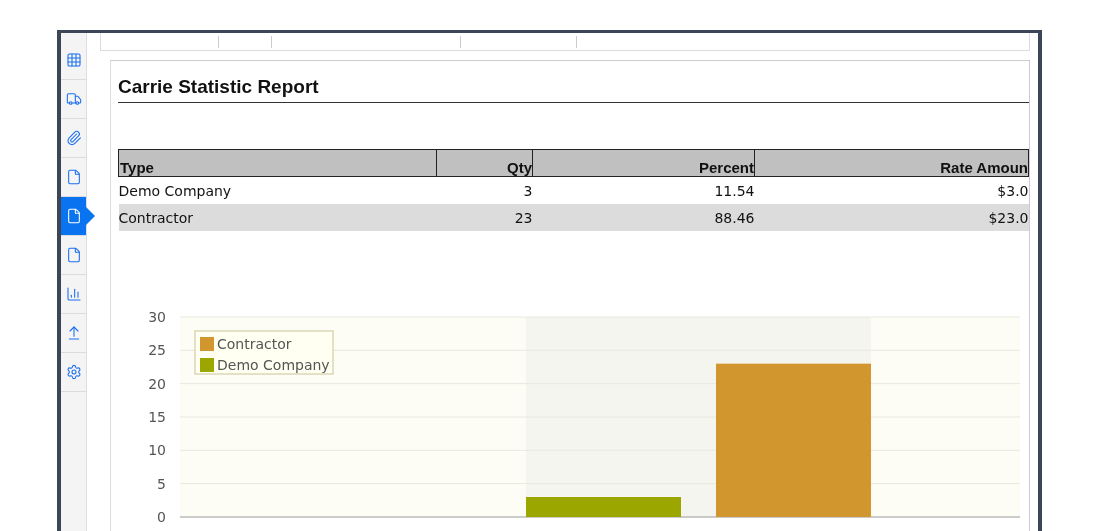 This screenshot has height=531, width=1096. What do you see at coordinates (73, 294) in the screenshot?
I see `bar-chart-icon` at bounding box center [73, 294].